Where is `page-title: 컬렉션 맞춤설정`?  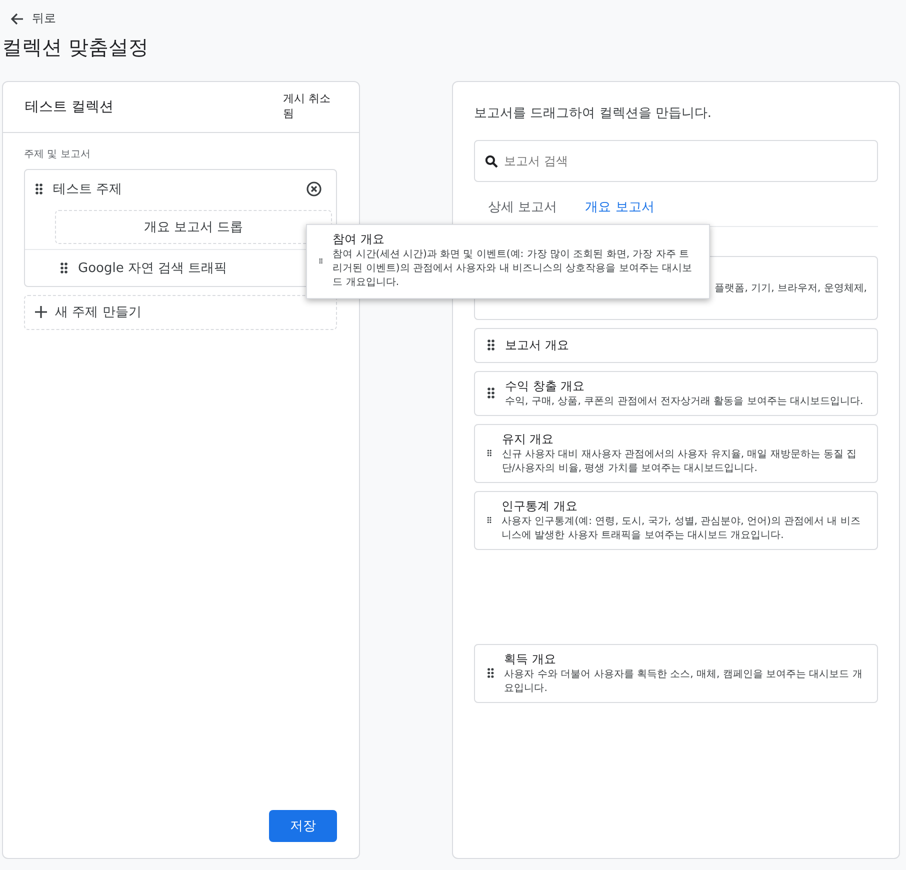
page-title: 컬렉션 맞춤설정 is located at coordinates (76, 47).